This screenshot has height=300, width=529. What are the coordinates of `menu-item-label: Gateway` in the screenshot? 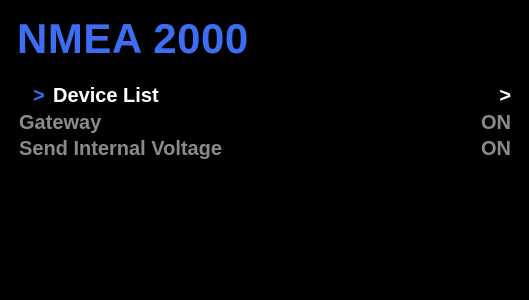 It's located at (60, 122).